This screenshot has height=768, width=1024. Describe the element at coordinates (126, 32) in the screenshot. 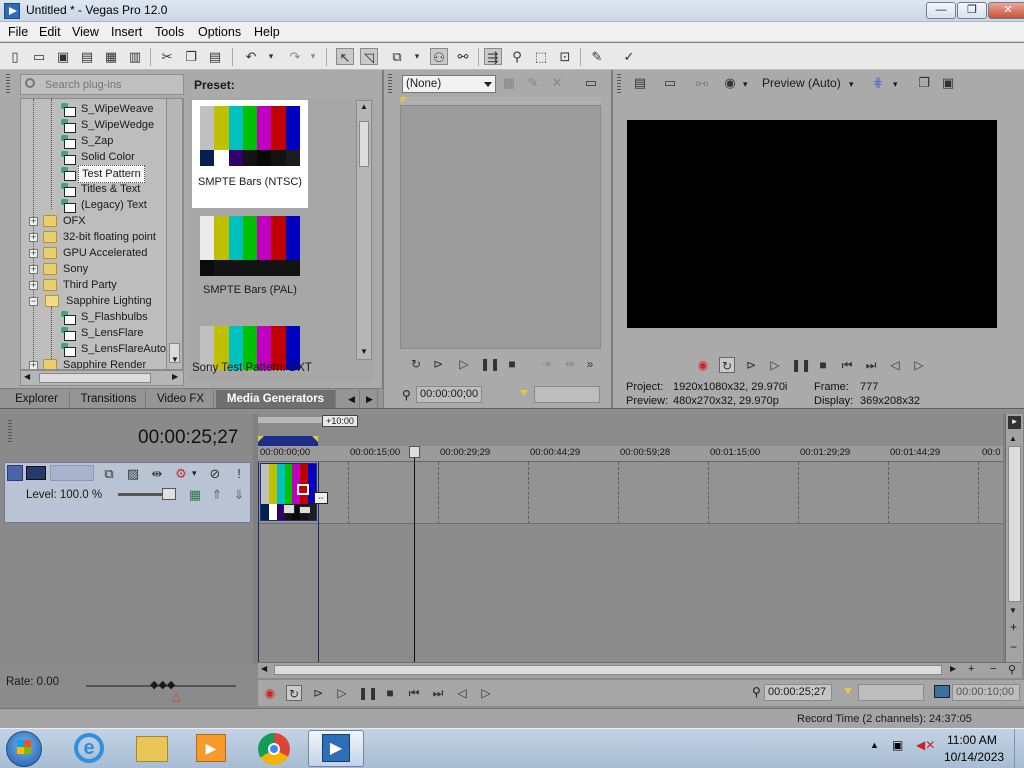

I see `menu-insert: Insert` at that location.